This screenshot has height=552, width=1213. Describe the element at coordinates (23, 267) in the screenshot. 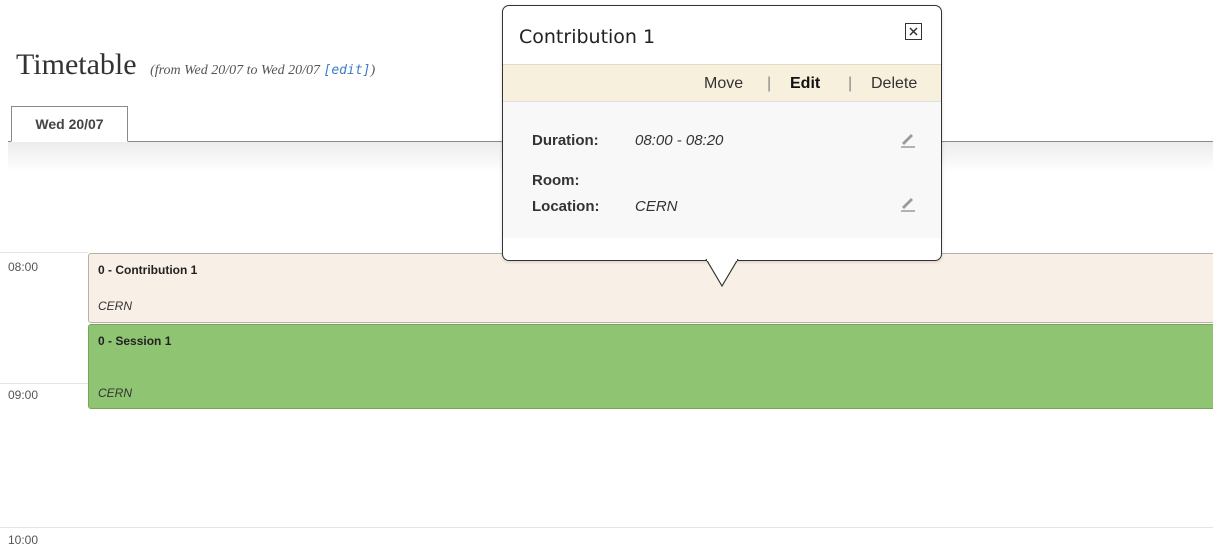

I see `hour-label-08: 08:00` at that location.